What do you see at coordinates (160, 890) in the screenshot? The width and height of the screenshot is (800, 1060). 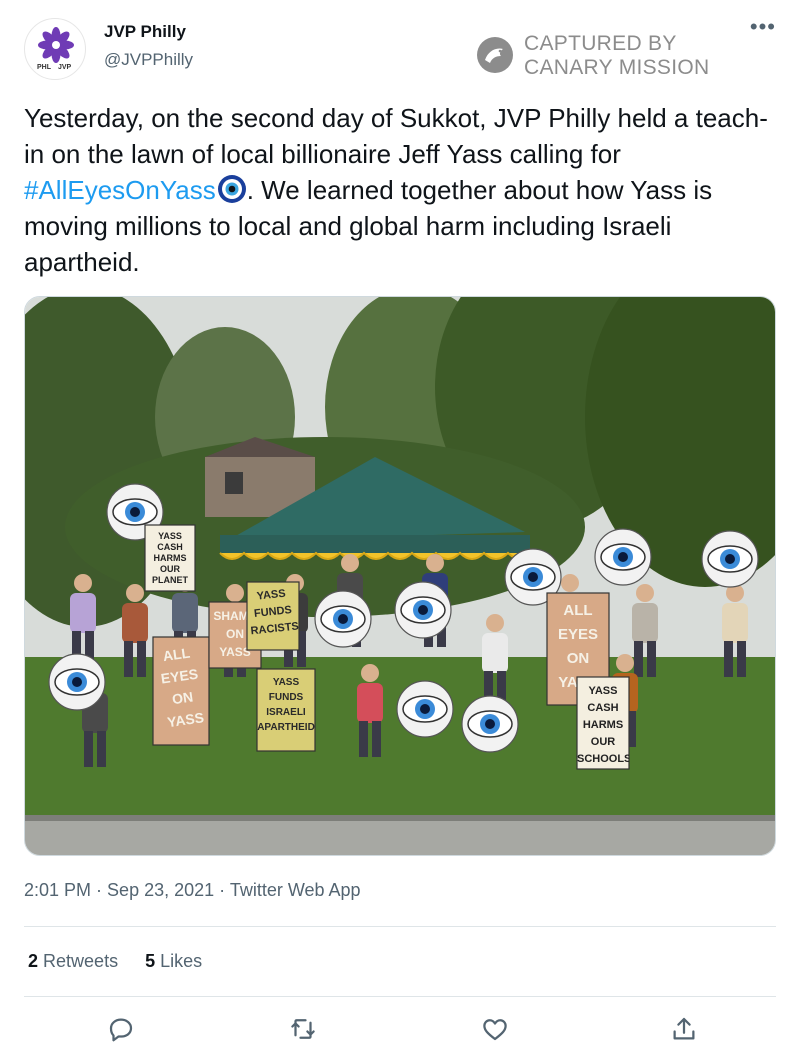 I see `tweet-date: Sep 23, 2021` at bounding box center [160, 890].